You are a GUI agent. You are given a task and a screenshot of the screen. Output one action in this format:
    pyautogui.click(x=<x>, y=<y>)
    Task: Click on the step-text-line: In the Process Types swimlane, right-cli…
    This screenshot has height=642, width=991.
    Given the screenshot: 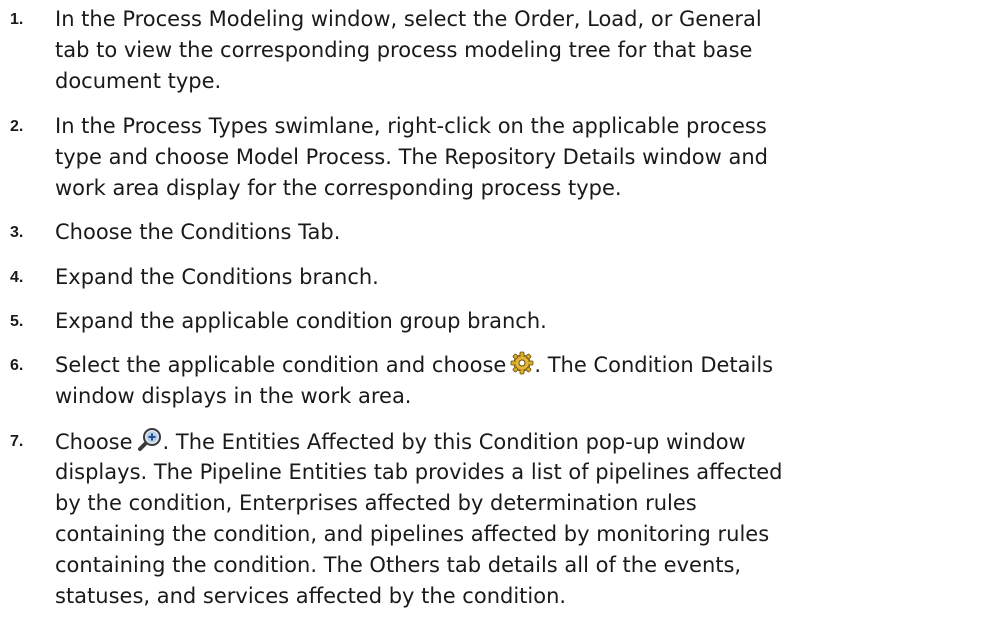 What is the action you would take?
    pyautogui.click(x=411, y=126)
    